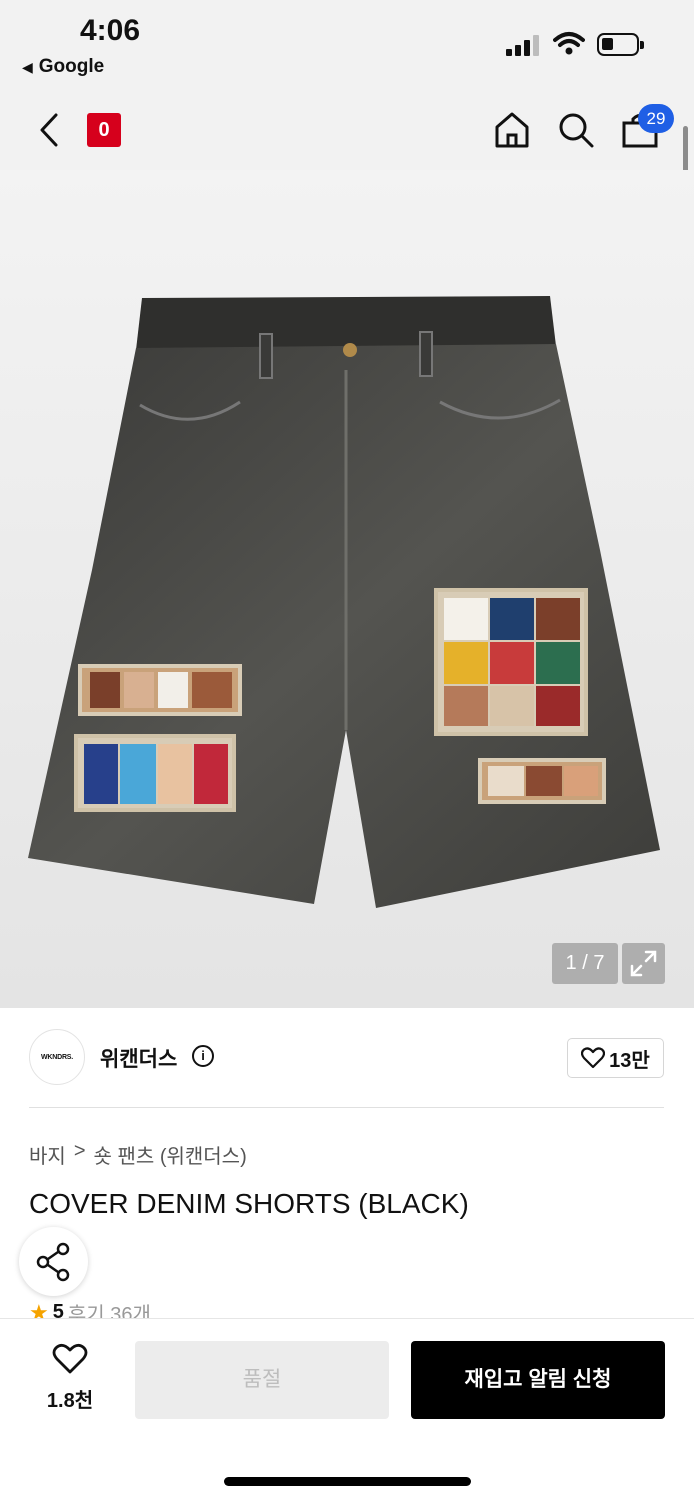  What do you see at coordinates (538, 1380) in the screenshot?
I see `restock-alert-button: 재입고 알림 신청` at bounding box center [538, 1380].